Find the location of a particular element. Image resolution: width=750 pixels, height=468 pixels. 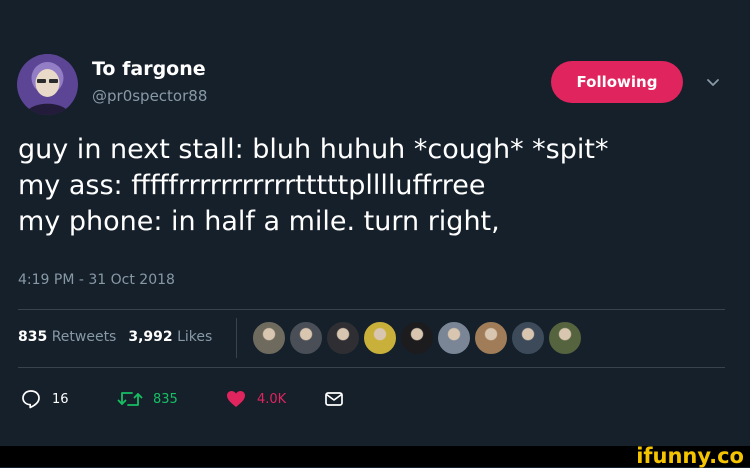

avatar-portrait-icon is located at coordinates (47, 84).